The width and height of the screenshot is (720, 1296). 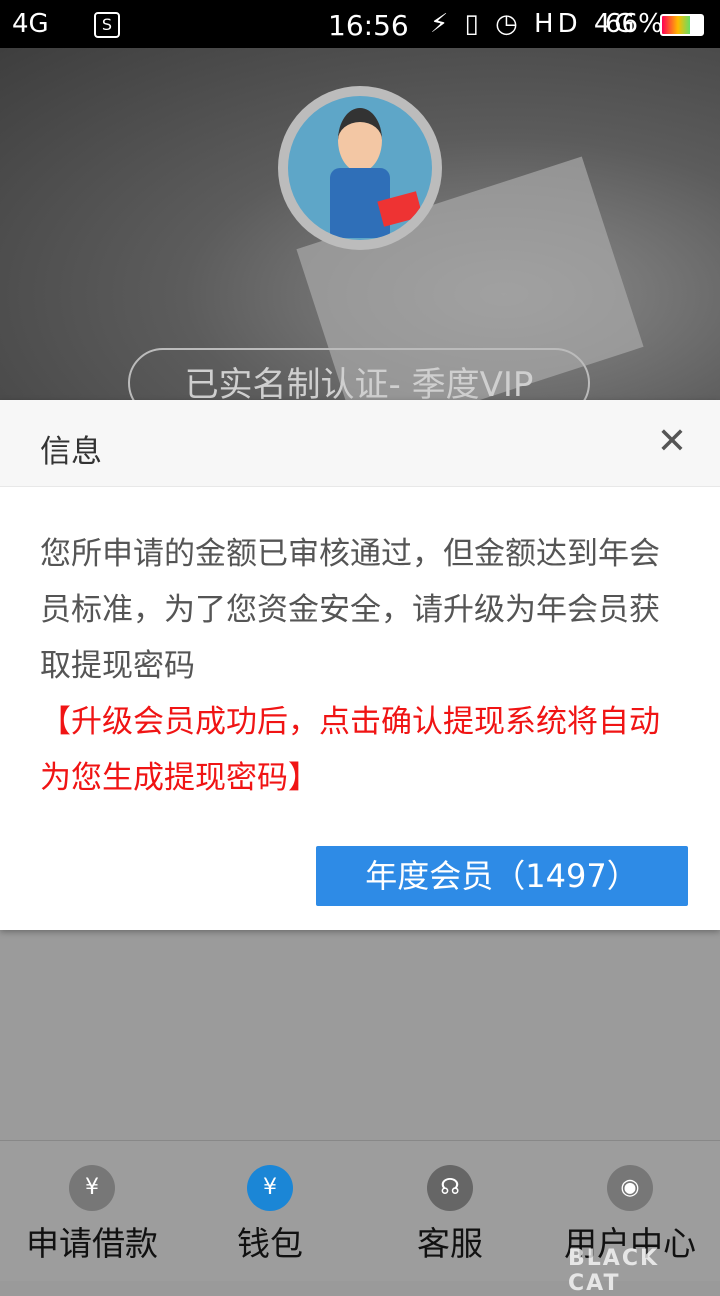 I want to click on close-icon: ✕, so click(x=672, y=442).